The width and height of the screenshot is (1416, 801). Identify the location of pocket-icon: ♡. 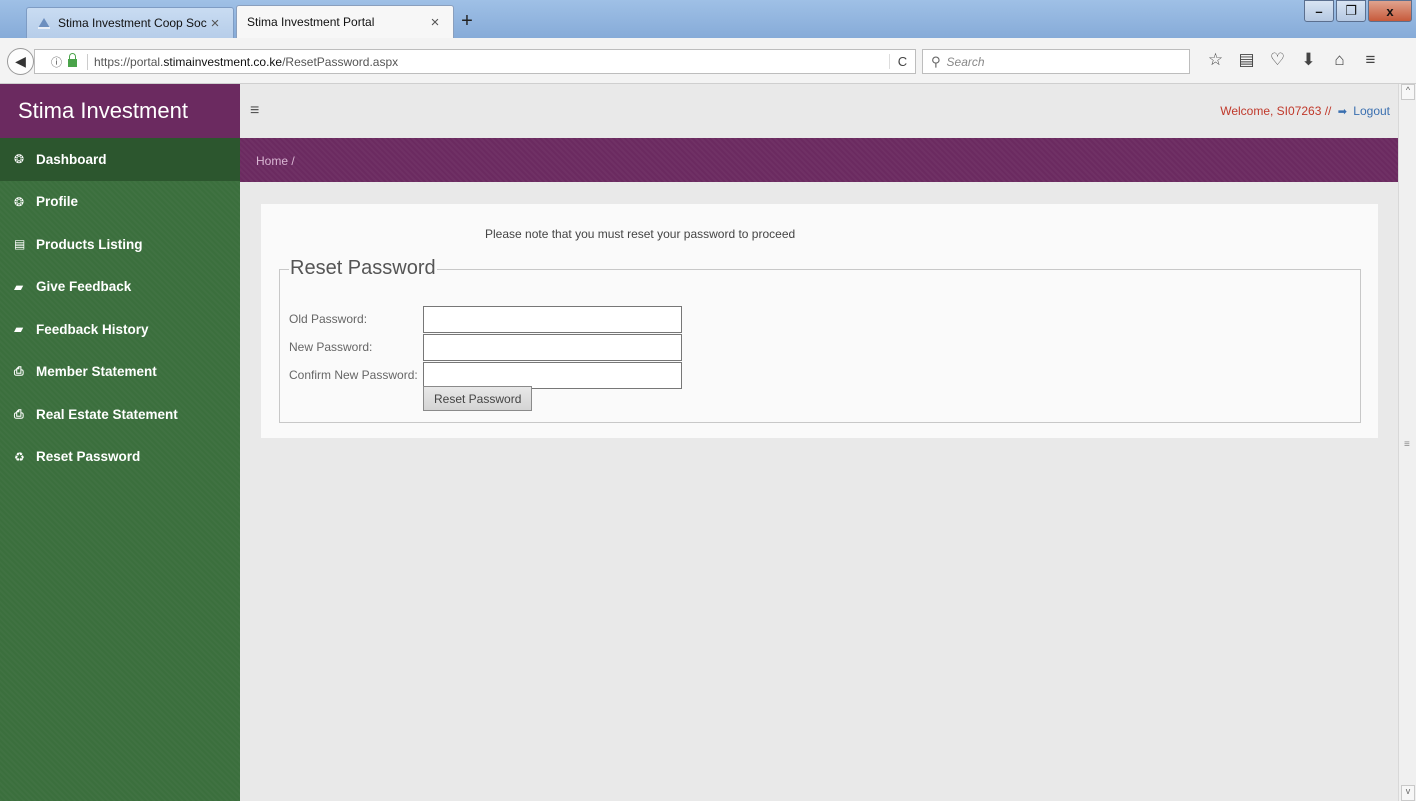
(1277, 60).